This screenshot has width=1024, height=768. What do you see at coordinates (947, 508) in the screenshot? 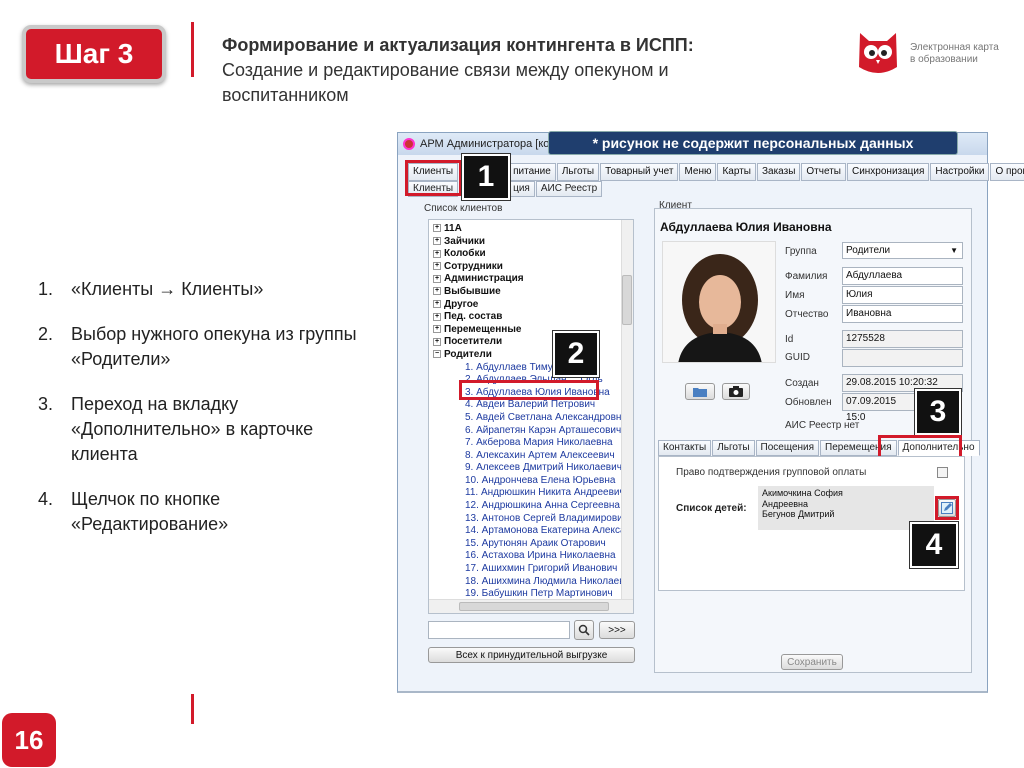
I see `edit-icon` at bounding box center [947, 508].